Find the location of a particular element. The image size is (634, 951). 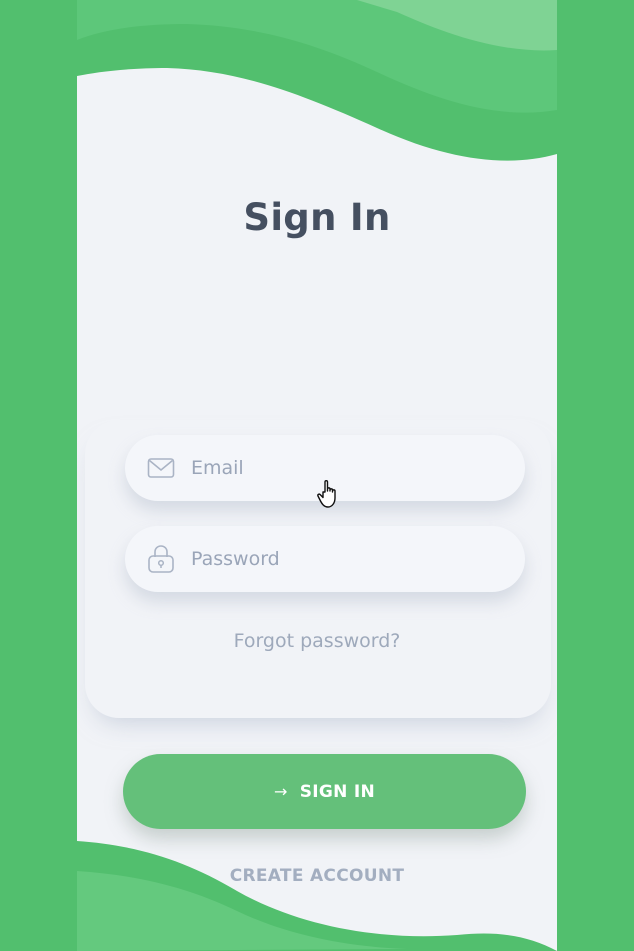

create-account-link: CREATE ACCOUNT is located at coordinates (317, 876).